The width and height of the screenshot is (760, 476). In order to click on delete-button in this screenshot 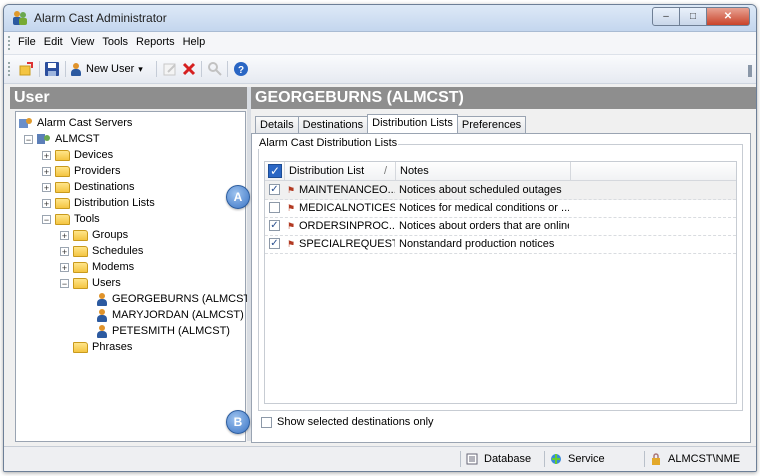, I will do `click(189, 69)`.